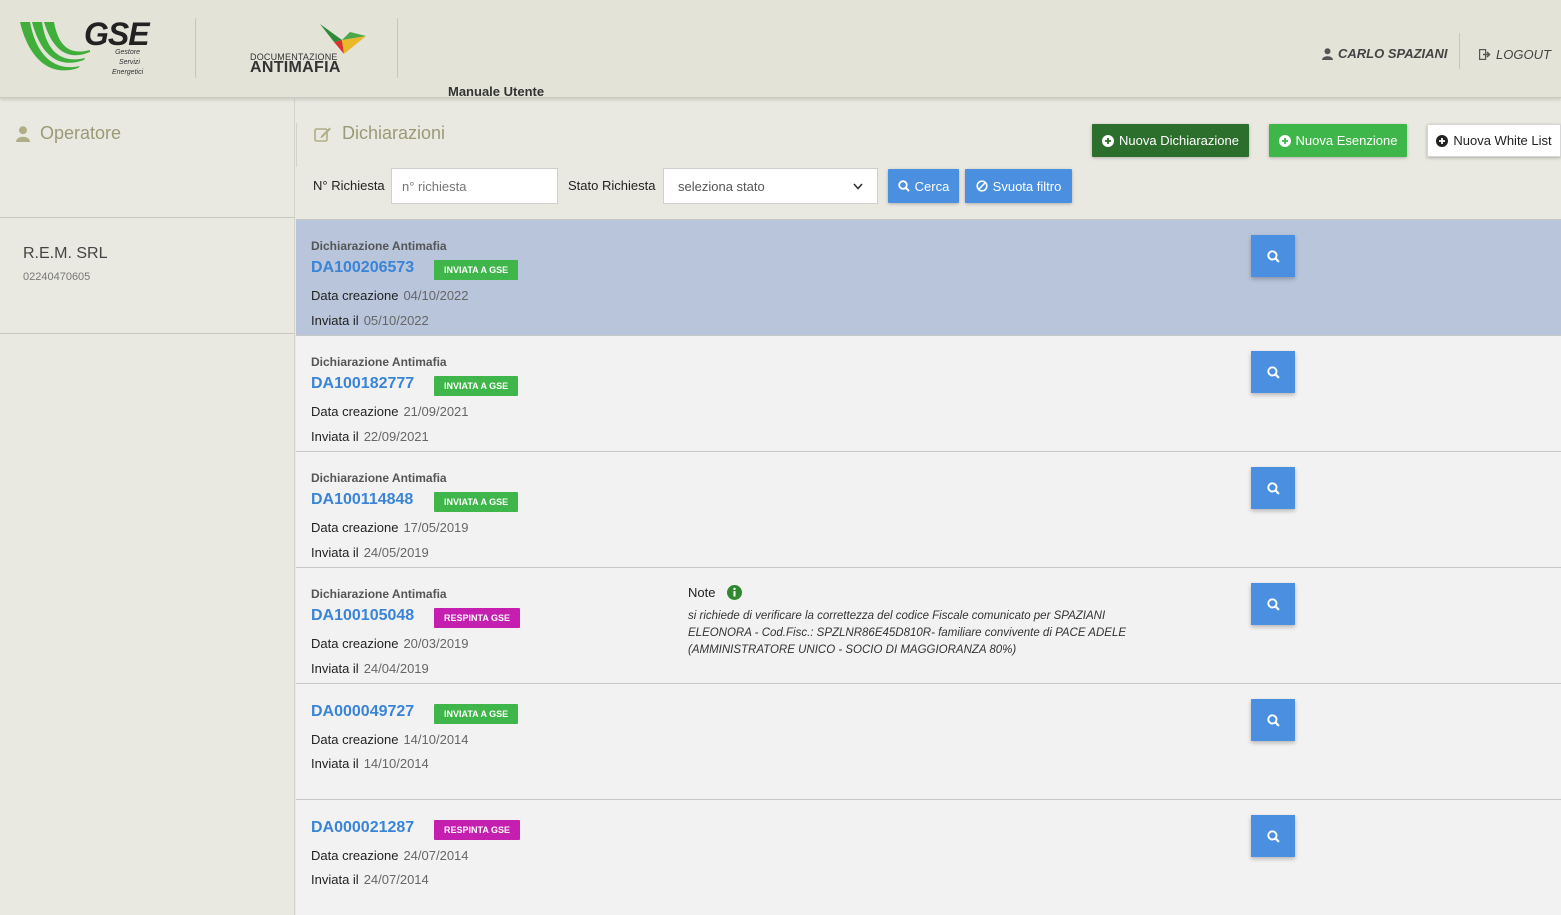 The height and width of the screenshot is (915, 1561). I want to click on row-created: Data creazione 20/03/2019, so click(390, 643).